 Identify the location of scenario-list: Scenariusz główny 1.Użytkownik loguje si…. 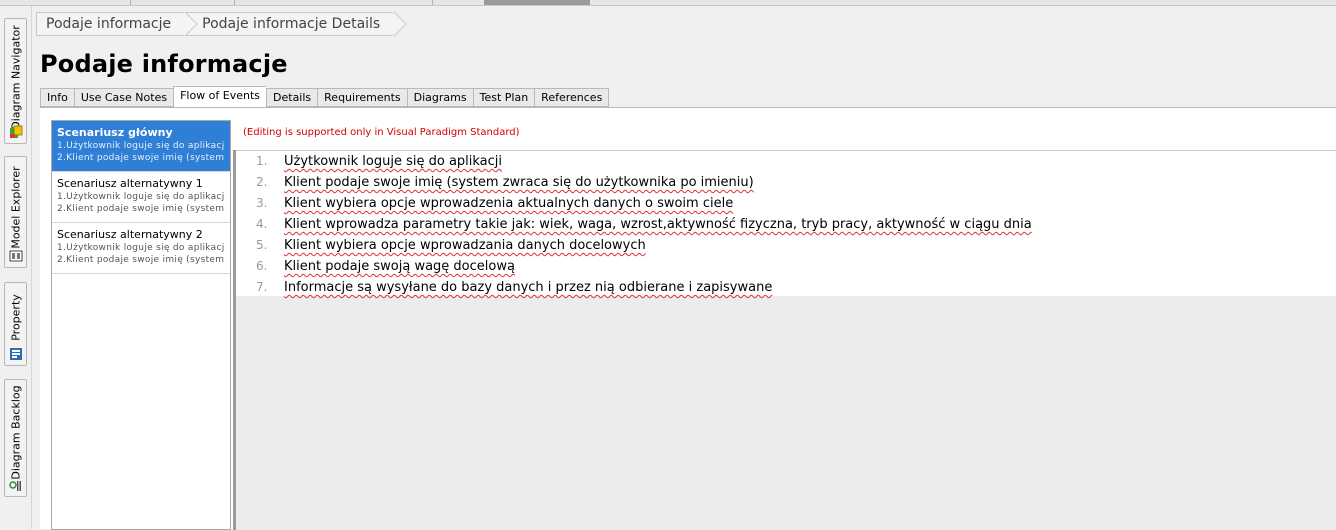
(141, 325).